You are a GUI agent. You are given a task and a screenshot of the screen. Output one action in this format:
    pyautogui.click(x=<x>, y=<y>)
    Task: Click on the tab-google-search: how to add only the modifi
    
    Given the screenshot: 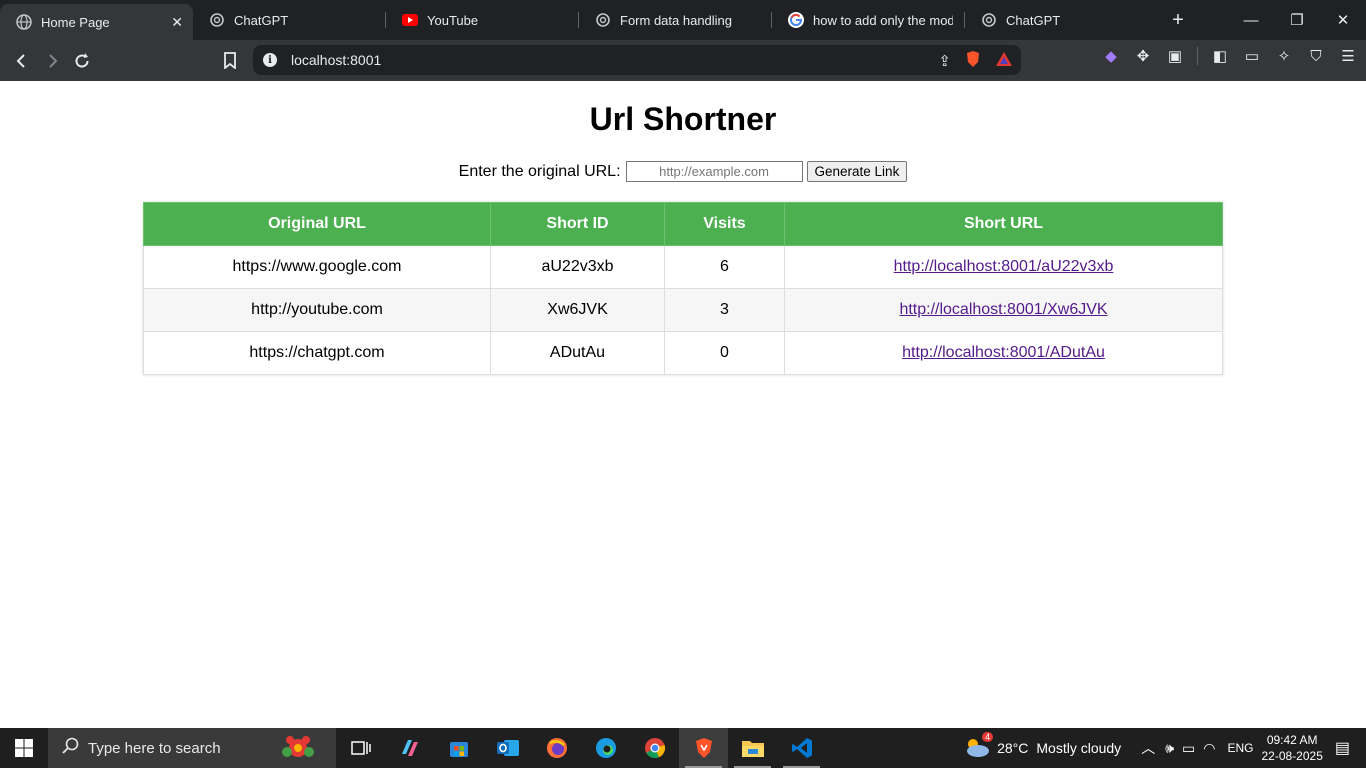 What is the action you would take?
    pyautogui.click(x=868, y=20)
    